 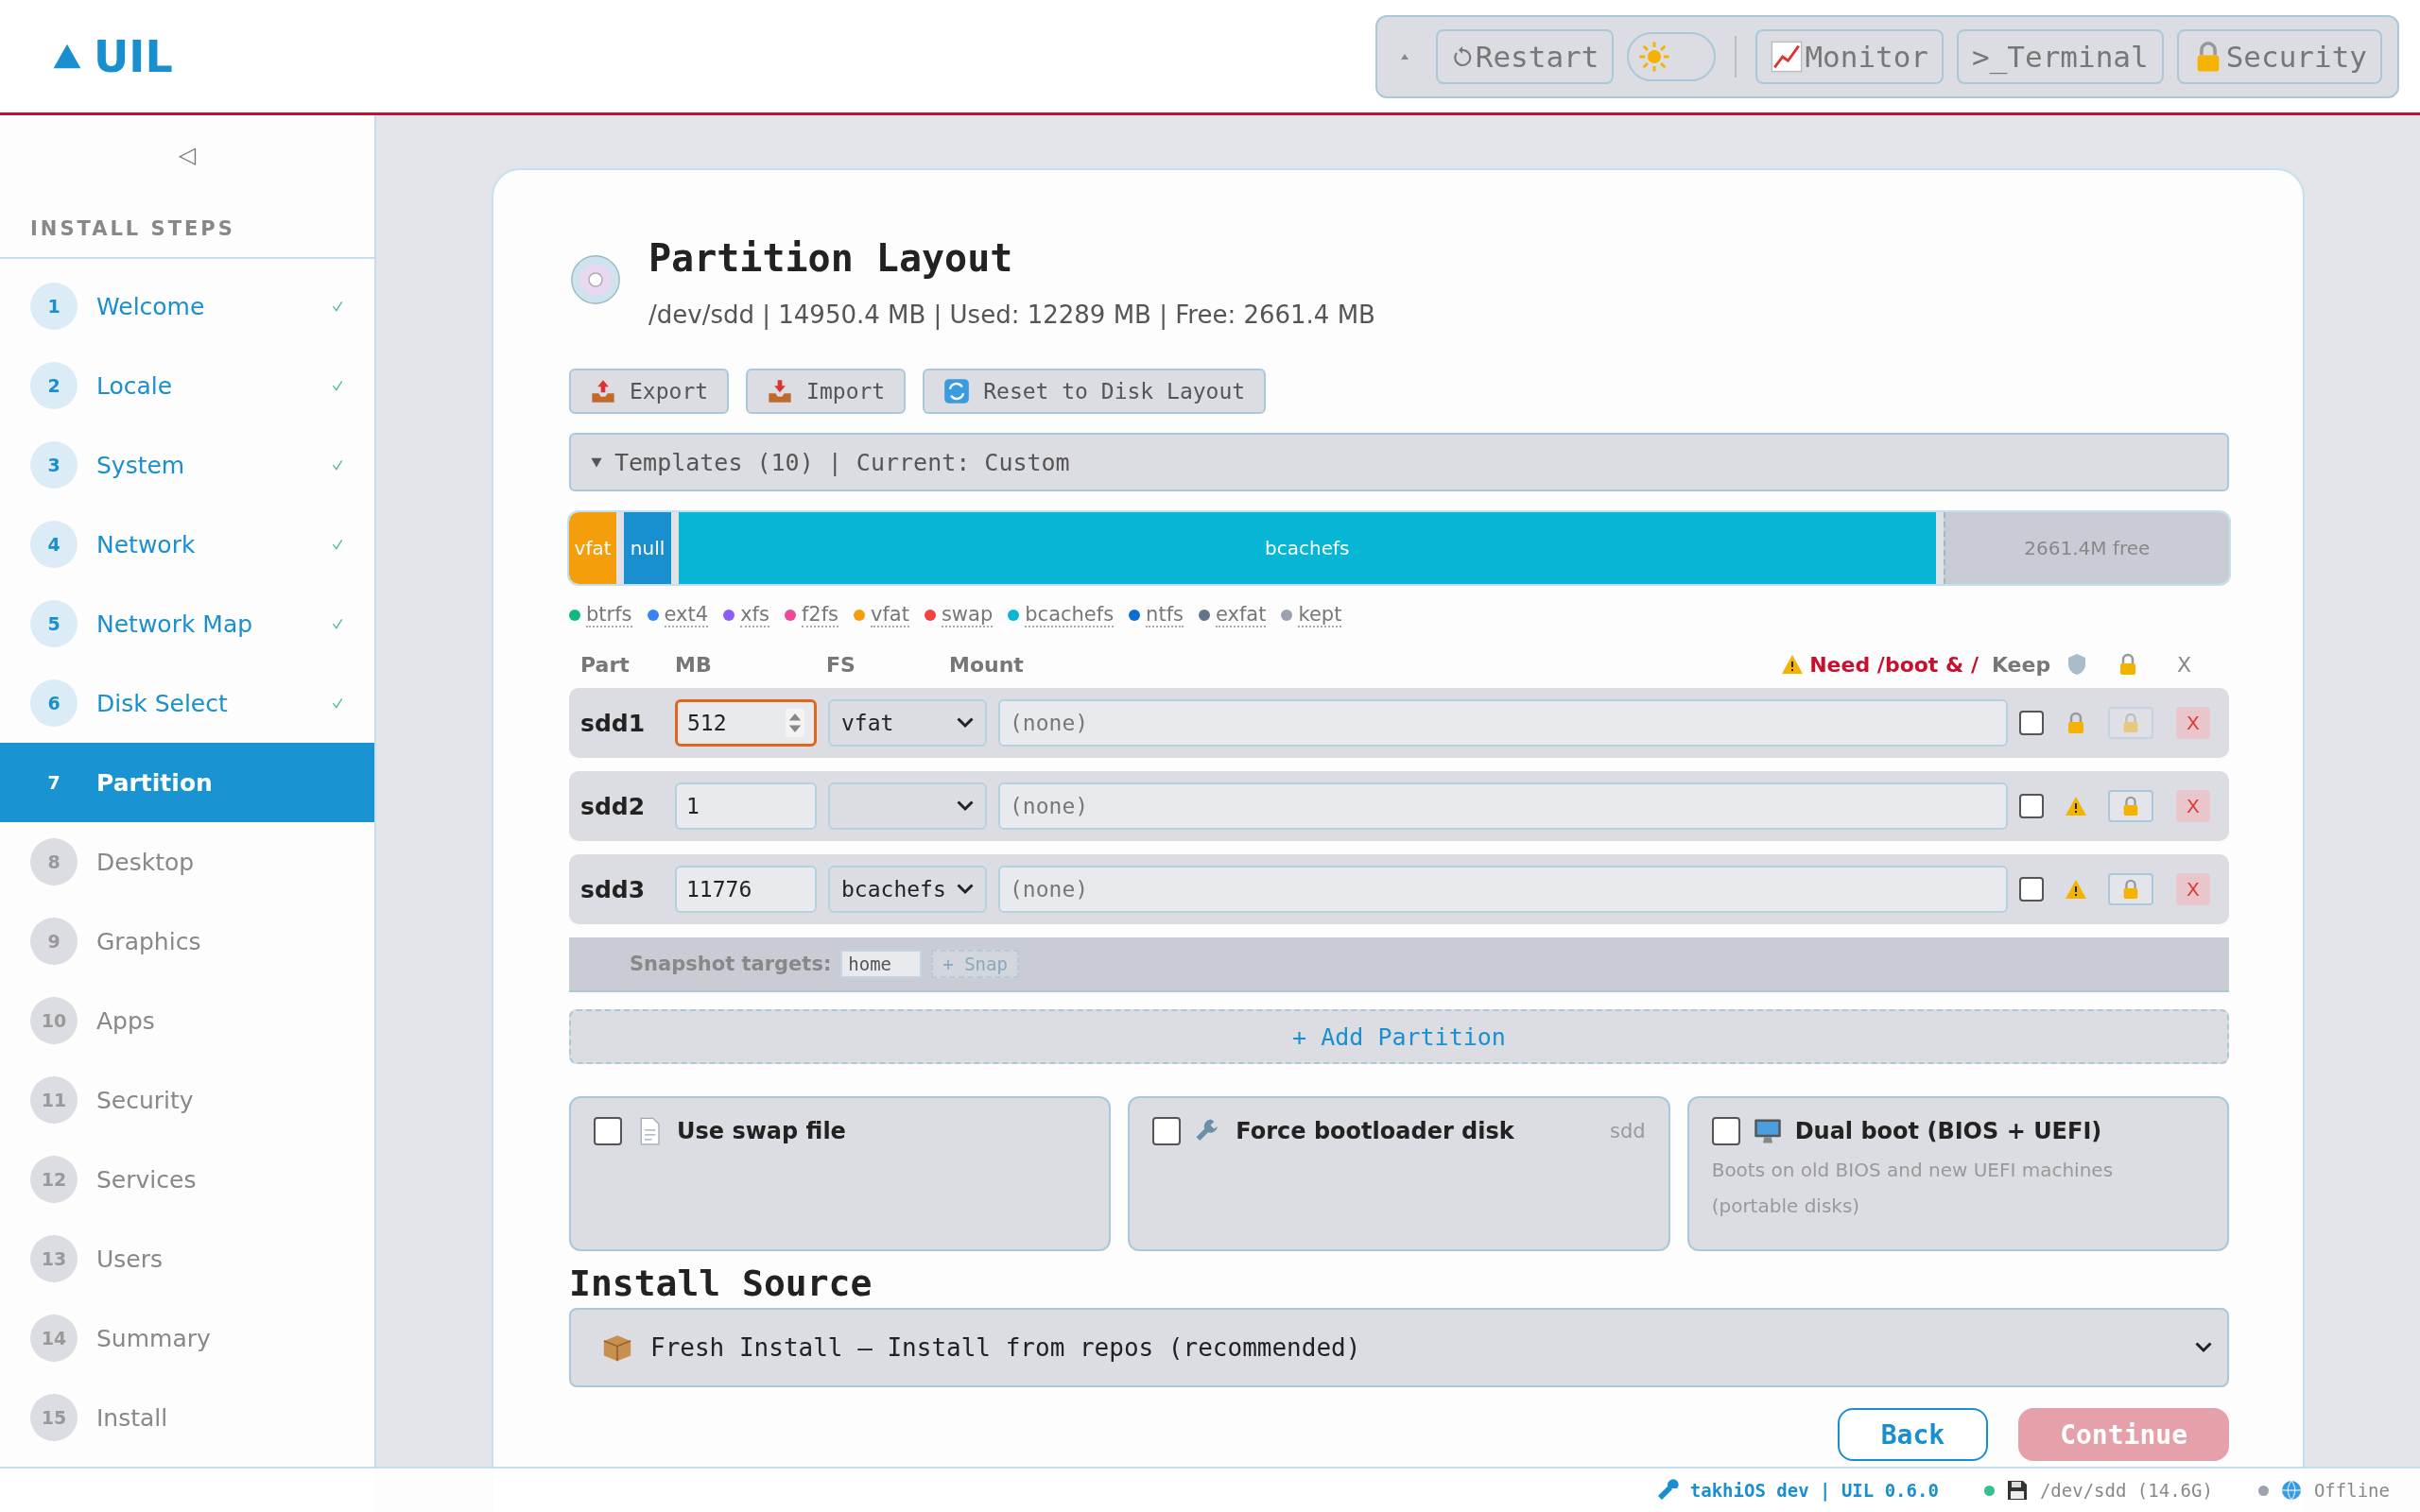 I want to click on size-field: 11776, so click(x=746, y=889).